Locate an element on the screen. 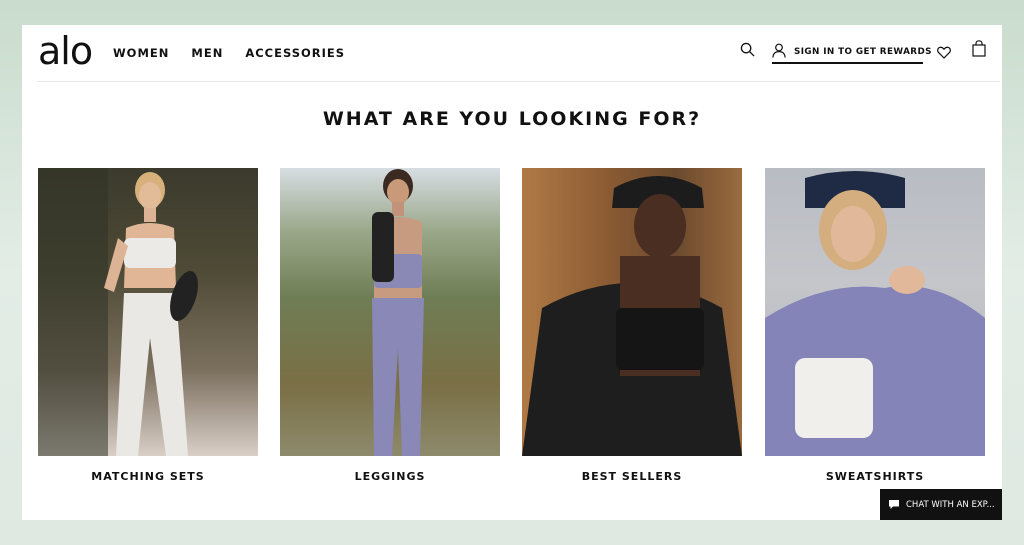 The width and height of the screenshot is (1024, 545). leggings-image is located at coordinates (390, 312).